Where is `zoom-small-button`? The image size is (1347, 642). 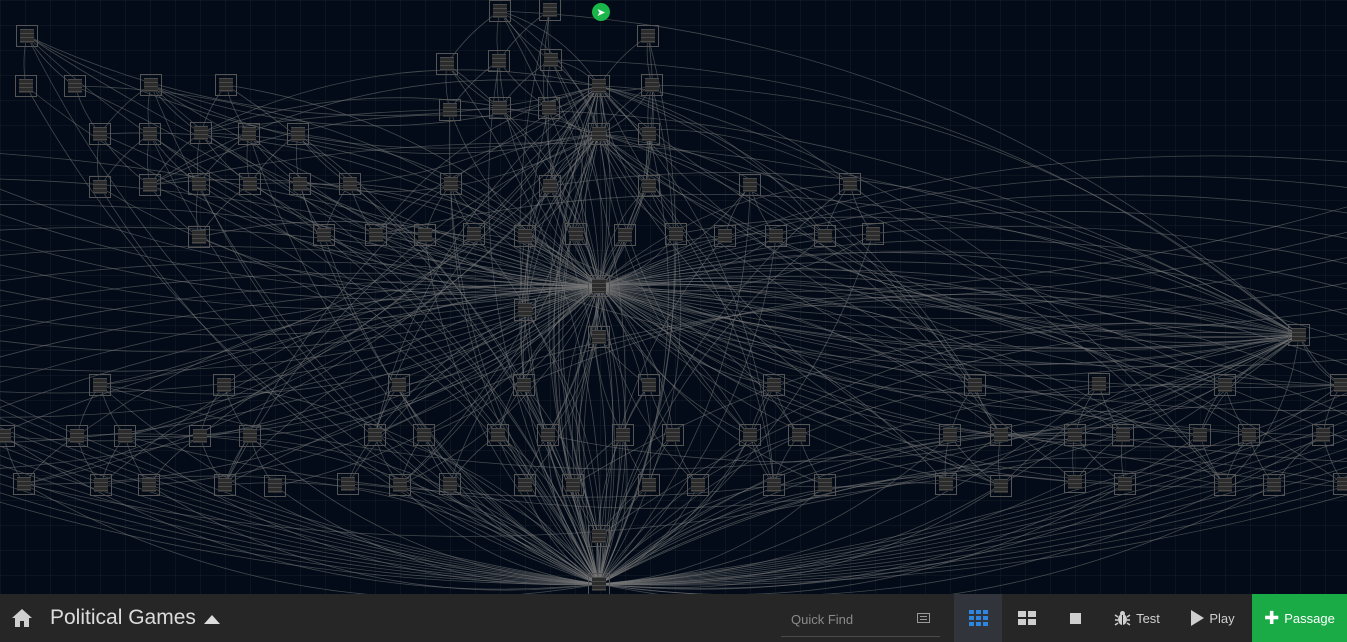 zoom-small-button is located at coordinates (1075, 618).